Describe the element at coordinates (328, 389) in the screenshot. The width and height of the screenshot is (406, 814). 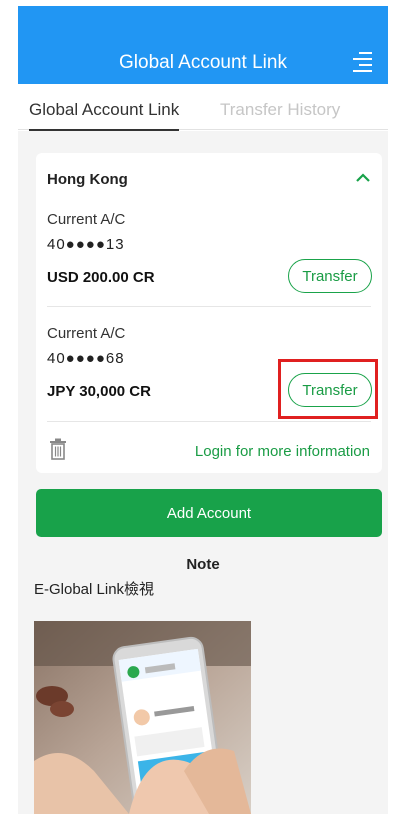
I see `highlight-box` at that location.